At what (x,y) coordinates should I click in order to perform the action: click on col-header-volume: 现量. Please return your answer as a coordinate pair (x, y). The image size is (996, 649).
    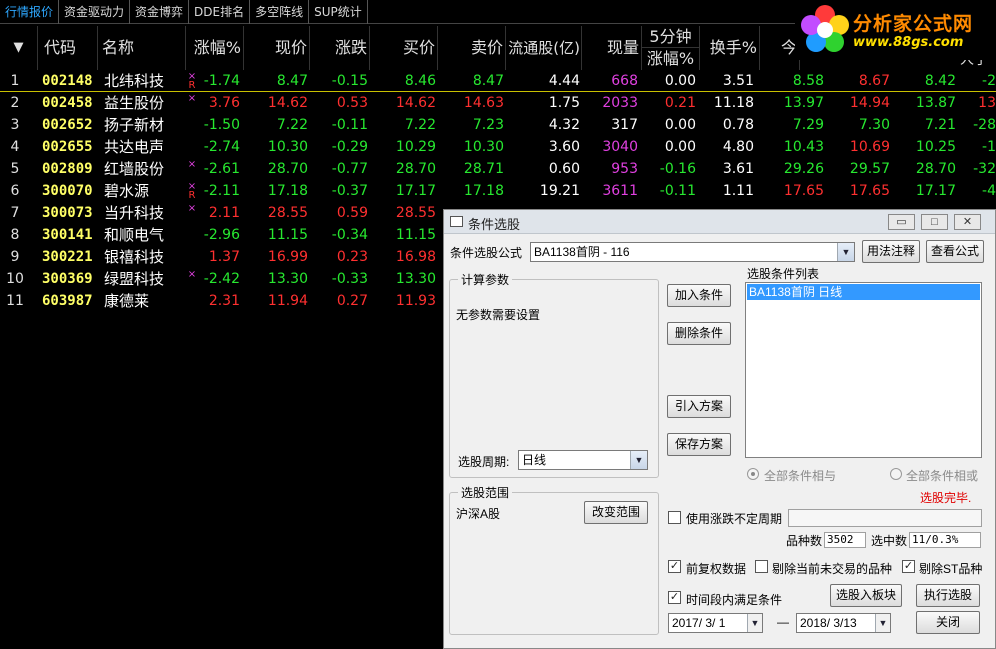
    Looking at the image, I should click on (612, 48).